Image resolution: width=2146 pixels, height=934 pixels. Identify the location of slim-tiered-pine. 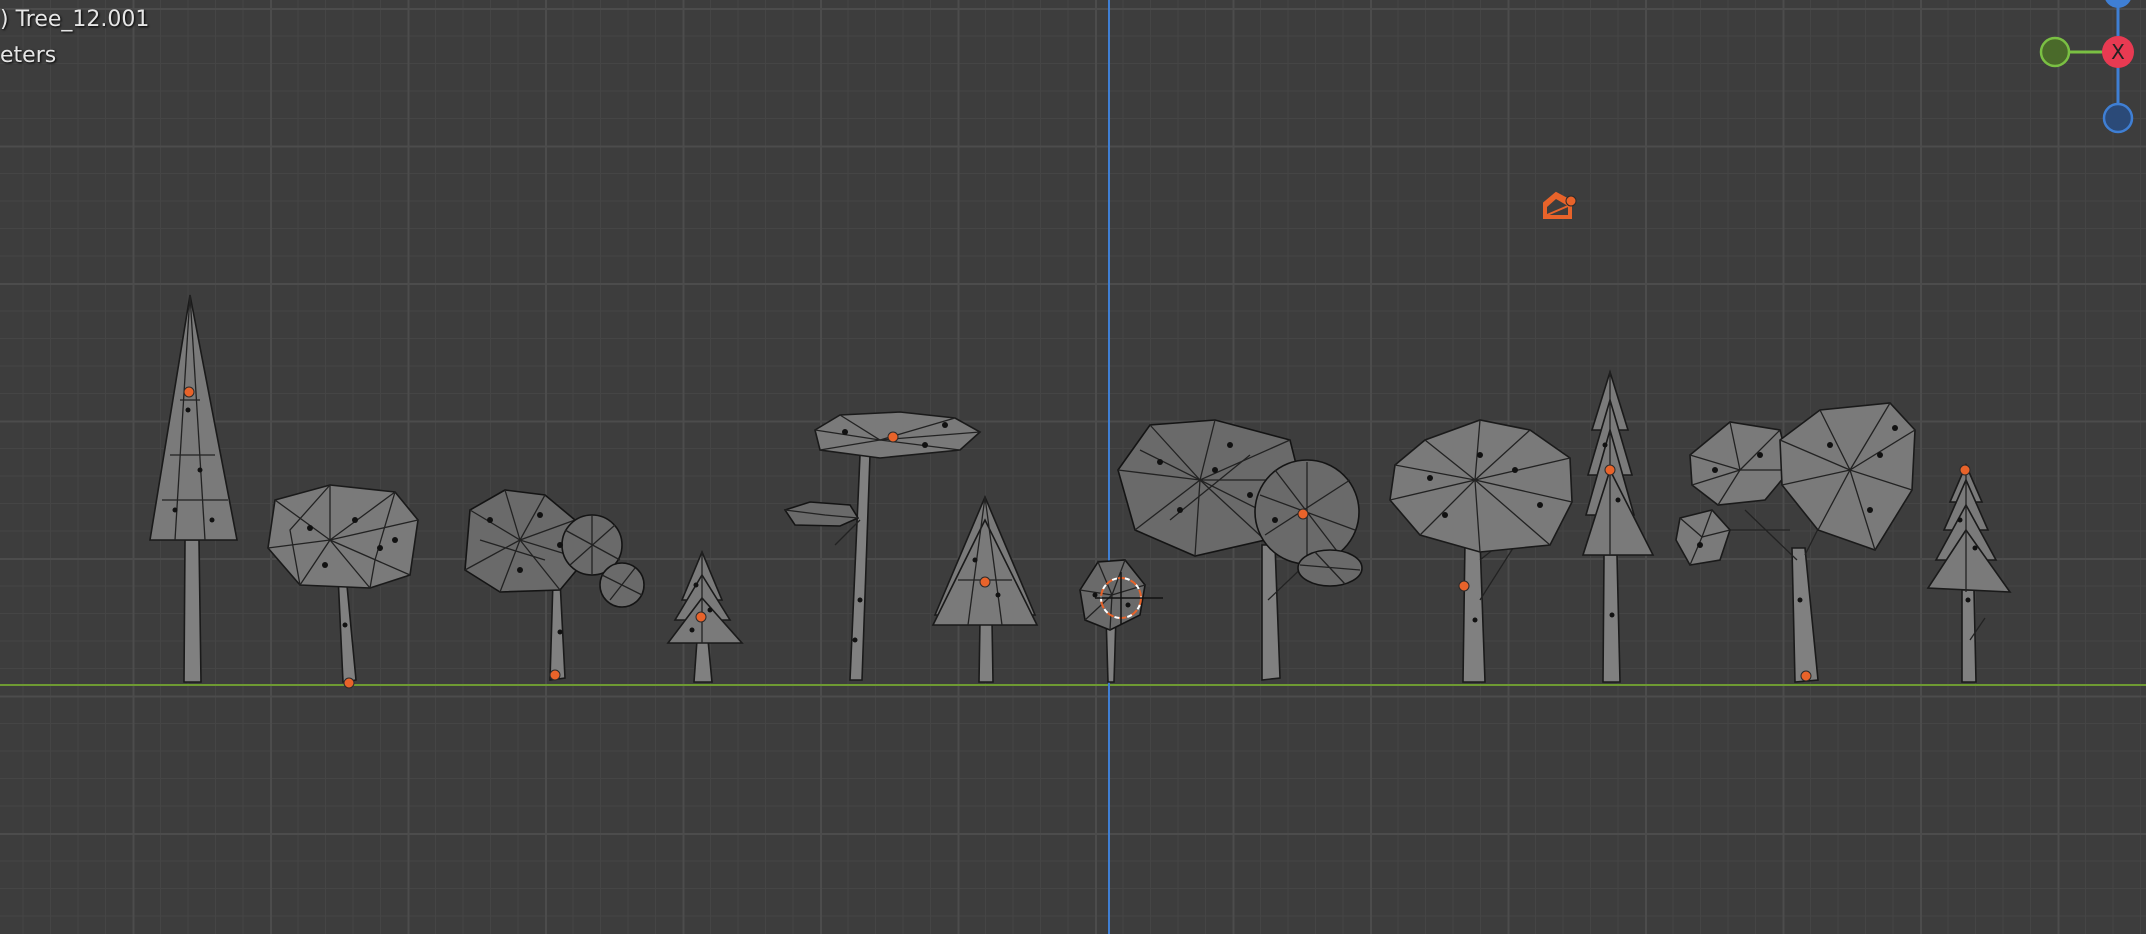
(1618, 526).